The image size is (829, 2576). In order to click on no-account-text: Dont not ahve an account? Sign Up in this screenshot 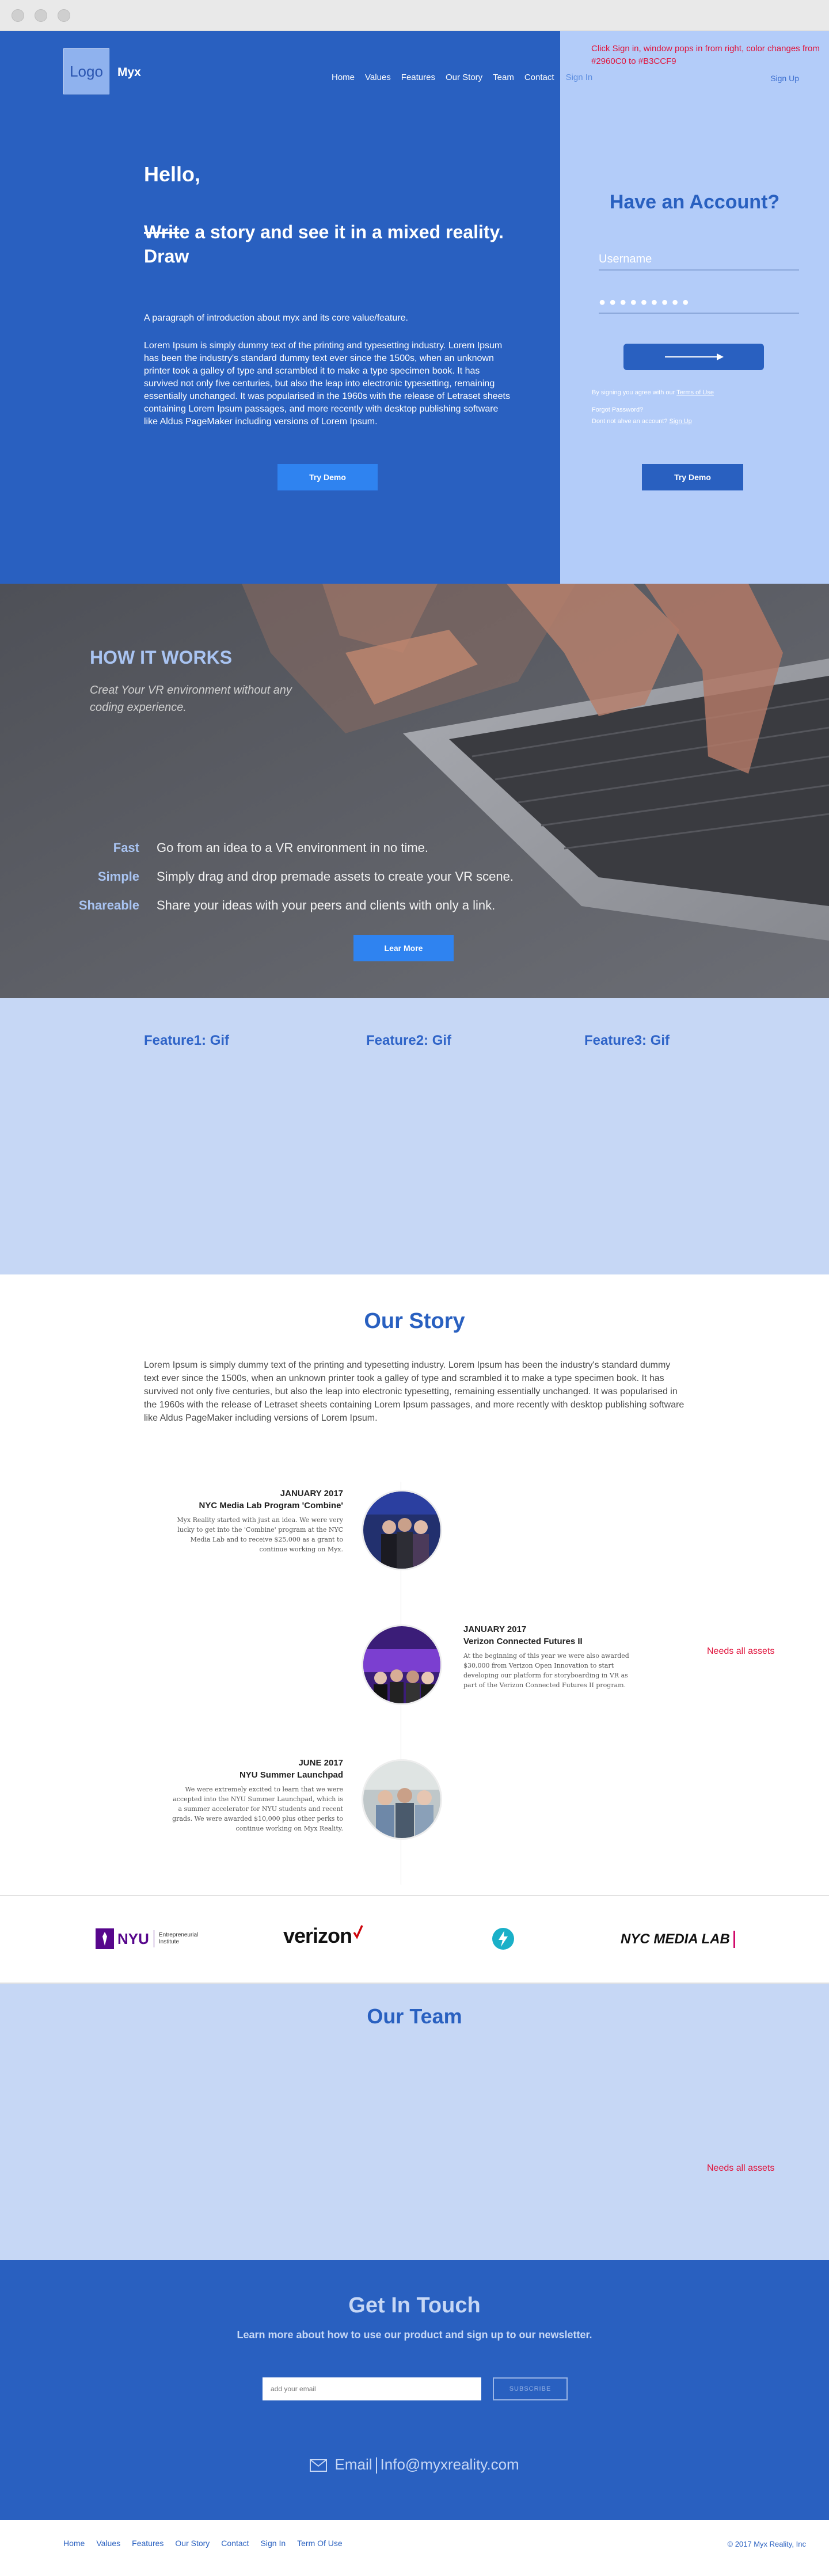, I will do `click(642, 422)`.